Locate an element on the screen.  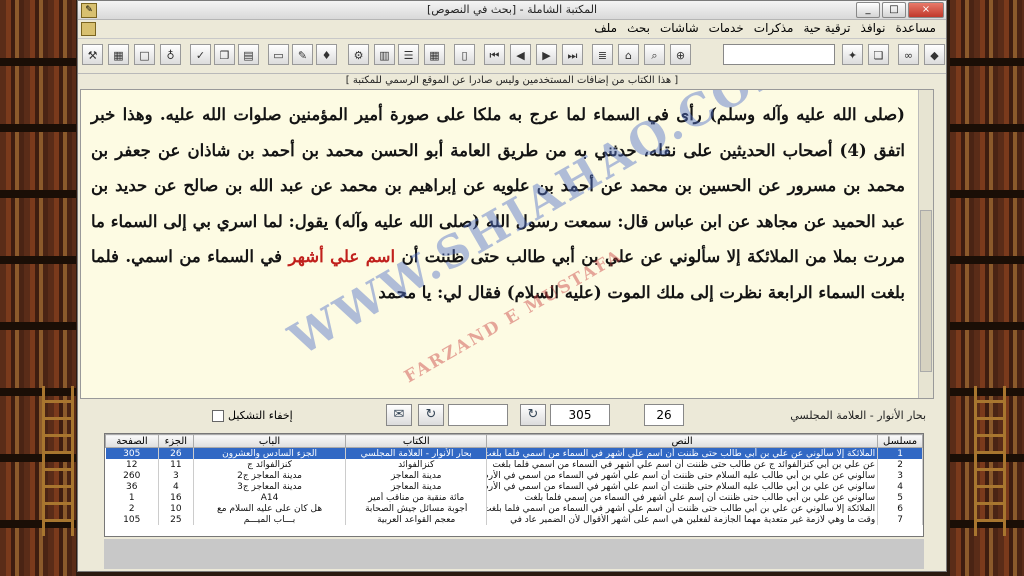
cell: مدينة المعاجز ج3 is located at coordinates (270, 486).